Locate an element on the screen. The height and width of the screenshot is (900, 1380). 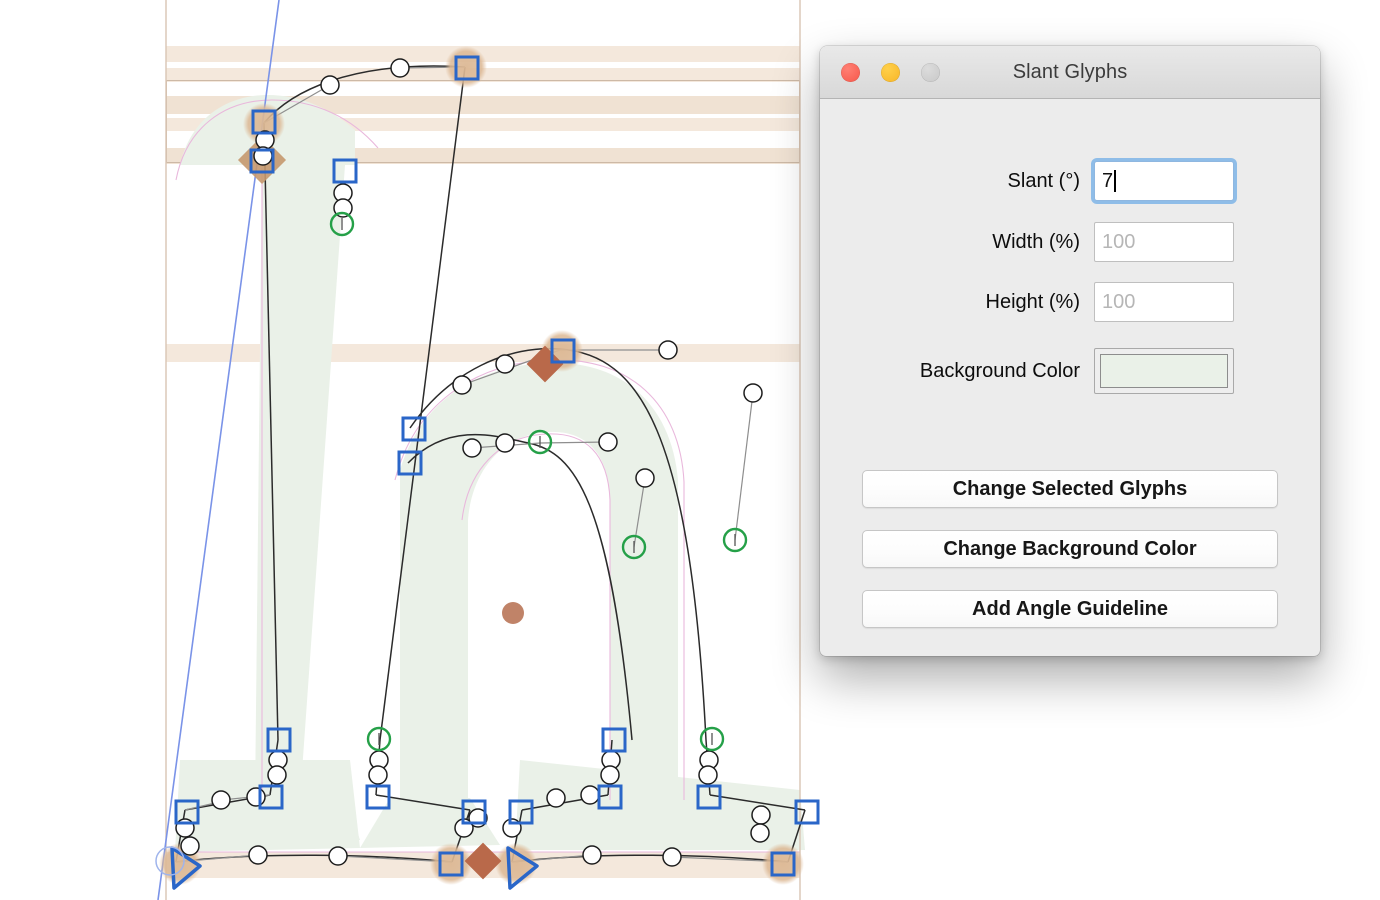
change-background-color-button: Change Background Color is located at coordinates (1070, 549).